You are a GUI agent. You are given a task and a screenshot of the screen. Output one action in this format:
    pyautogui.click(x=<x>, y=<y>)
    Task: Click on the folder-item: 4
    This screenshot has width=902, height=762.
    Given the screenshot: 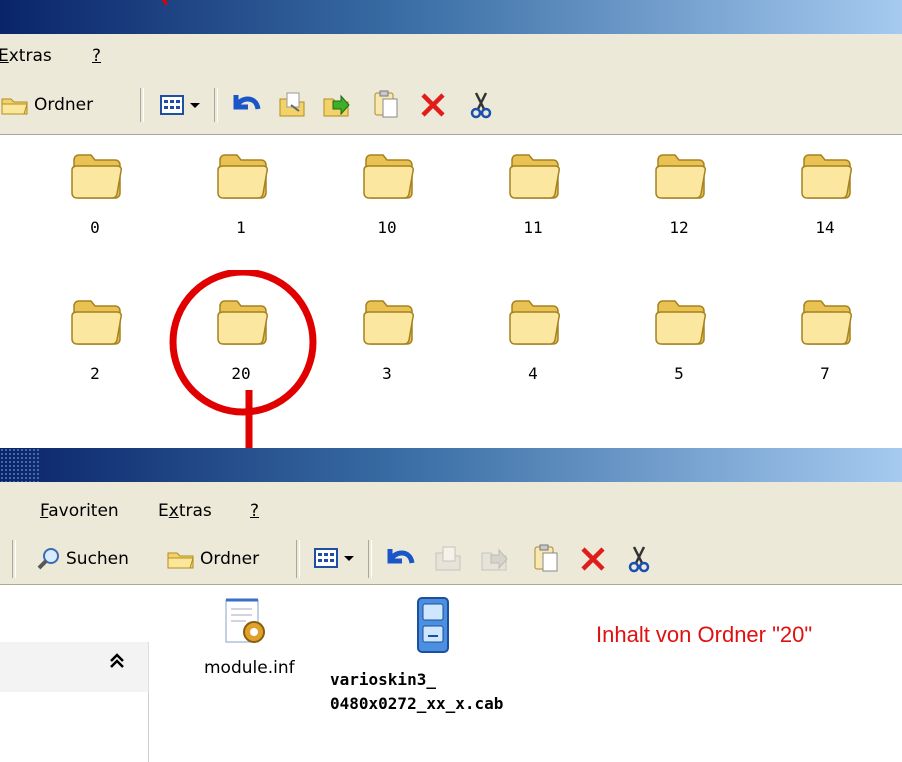 What is the action you would take?
    pyautogui.click(x=533, y=356)
    